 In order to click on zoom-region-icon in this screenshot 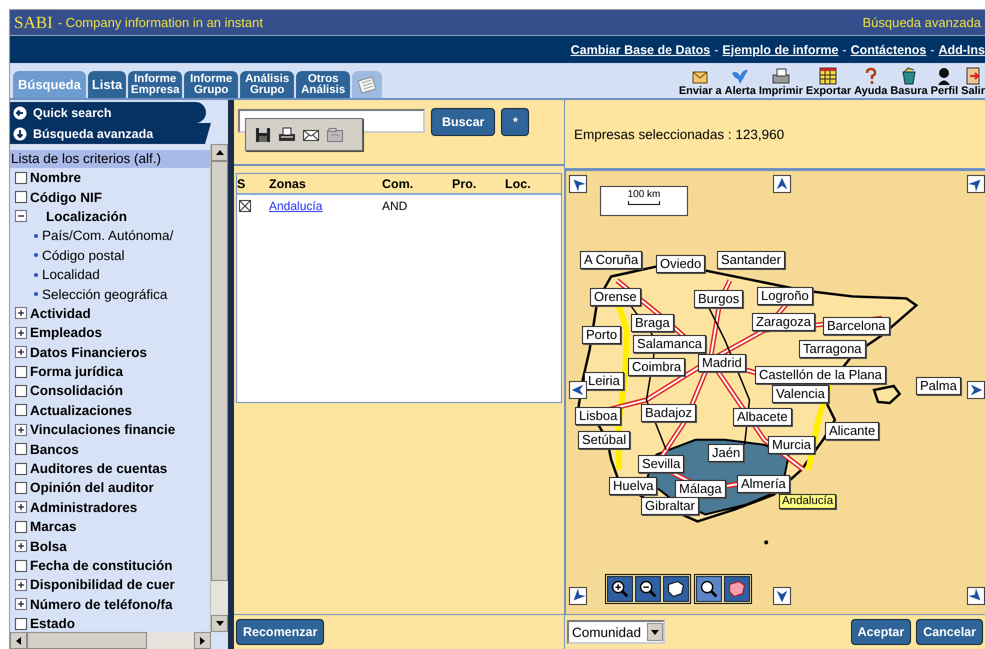, I will do `click(709, 589)`.